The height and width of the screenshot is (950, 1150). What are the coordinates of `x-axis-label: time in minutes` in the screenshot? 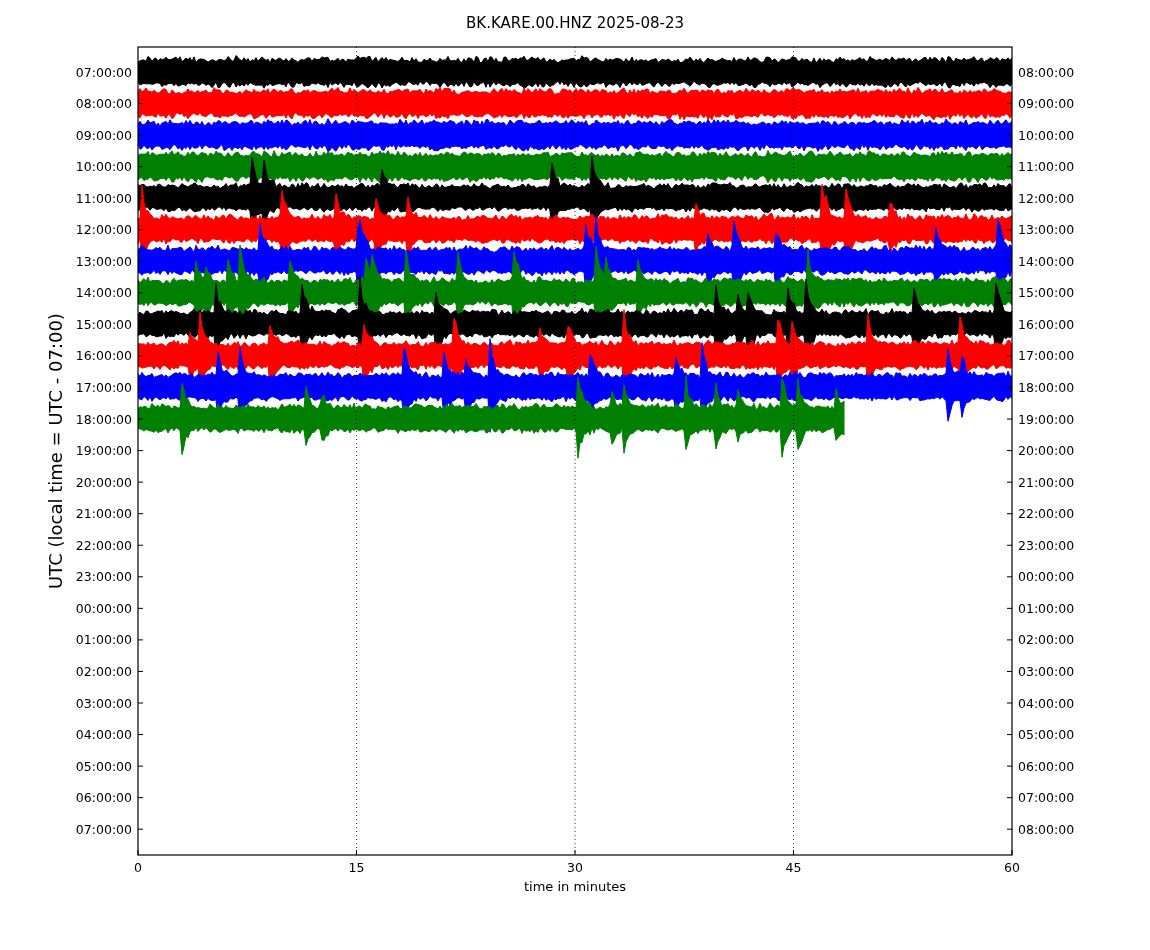 It's located at (575, 886).